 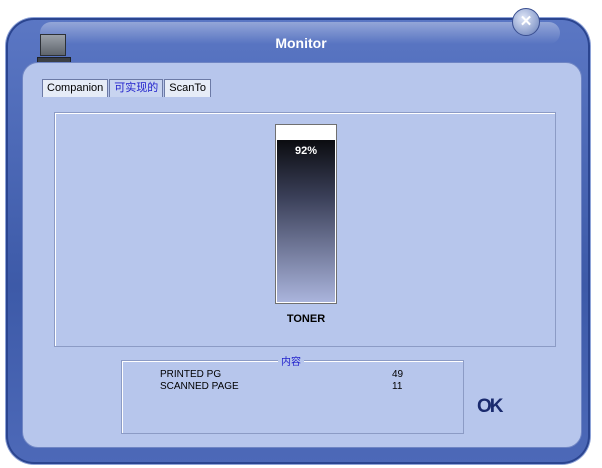 What do you see at coordinates (187, 88) in the screenshot?
I see `tab-scanto: ScanTo` at bounding box center [187, 88].